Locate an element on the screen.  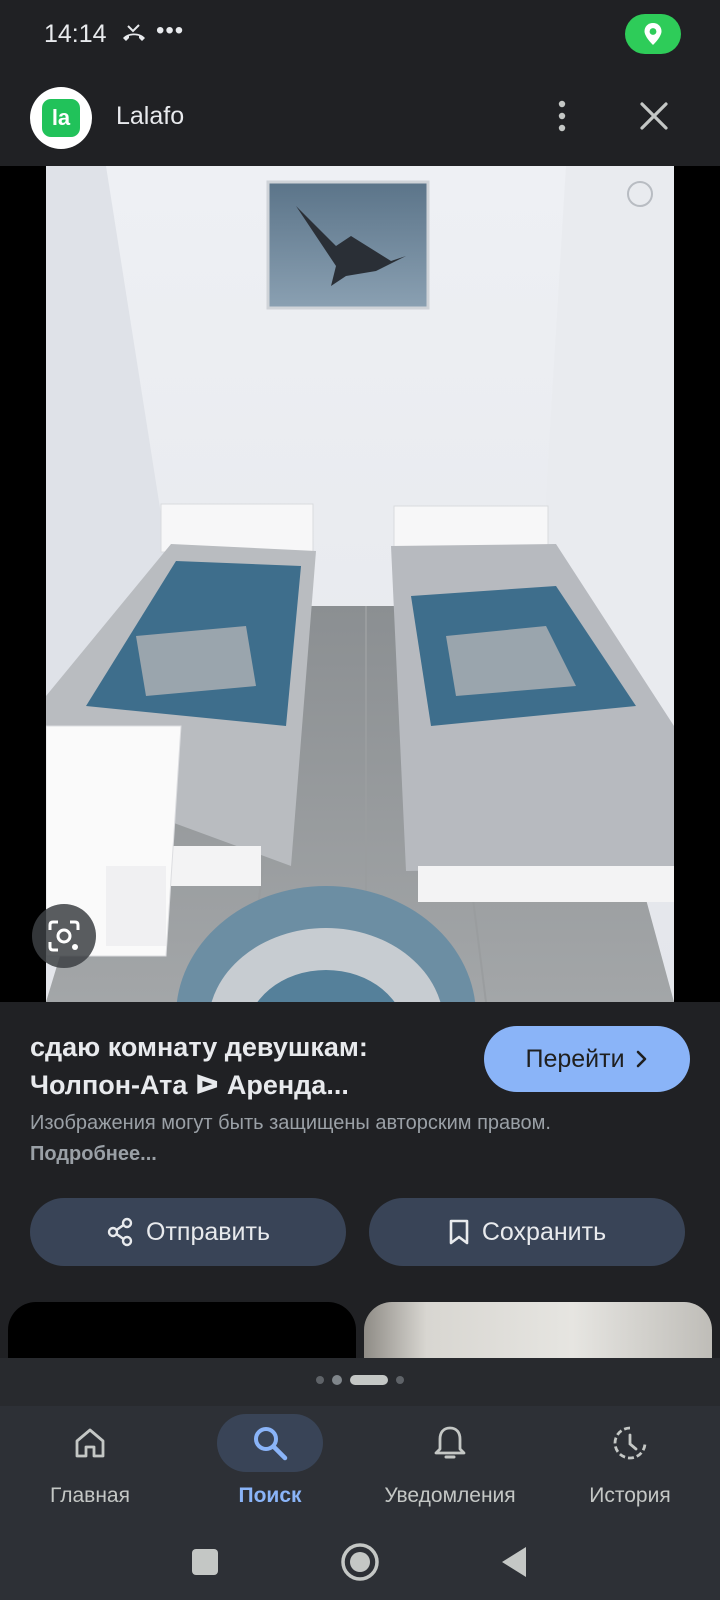
result-title-line-1: сдаю комнату девушкам: is located at coordinates (199, 1047).